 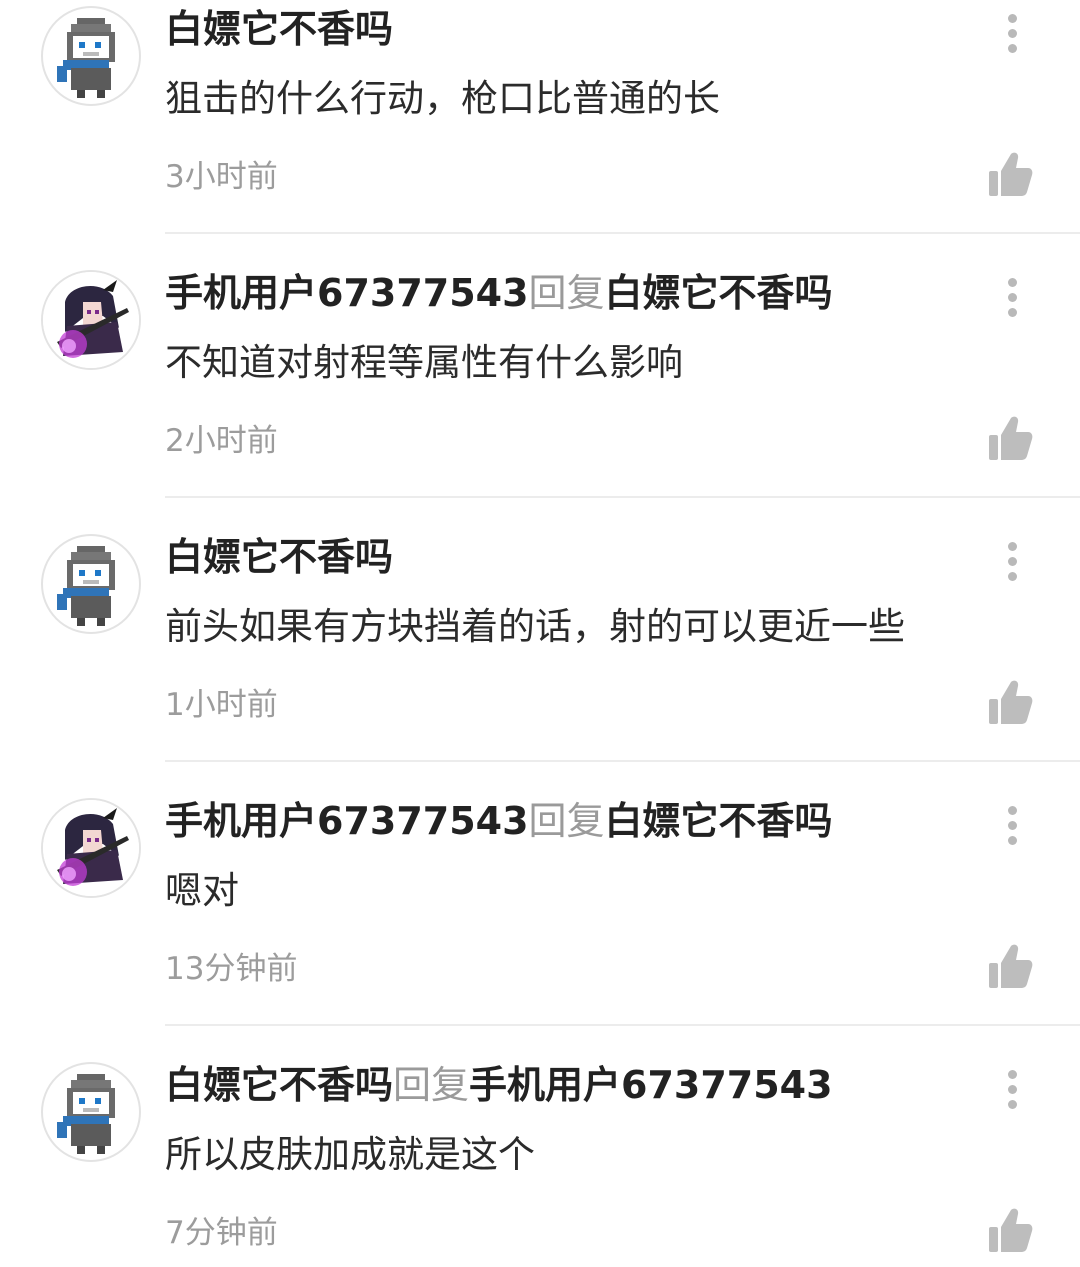 I want to click on timestamp: 3小时前, so click(x=221, y=177).